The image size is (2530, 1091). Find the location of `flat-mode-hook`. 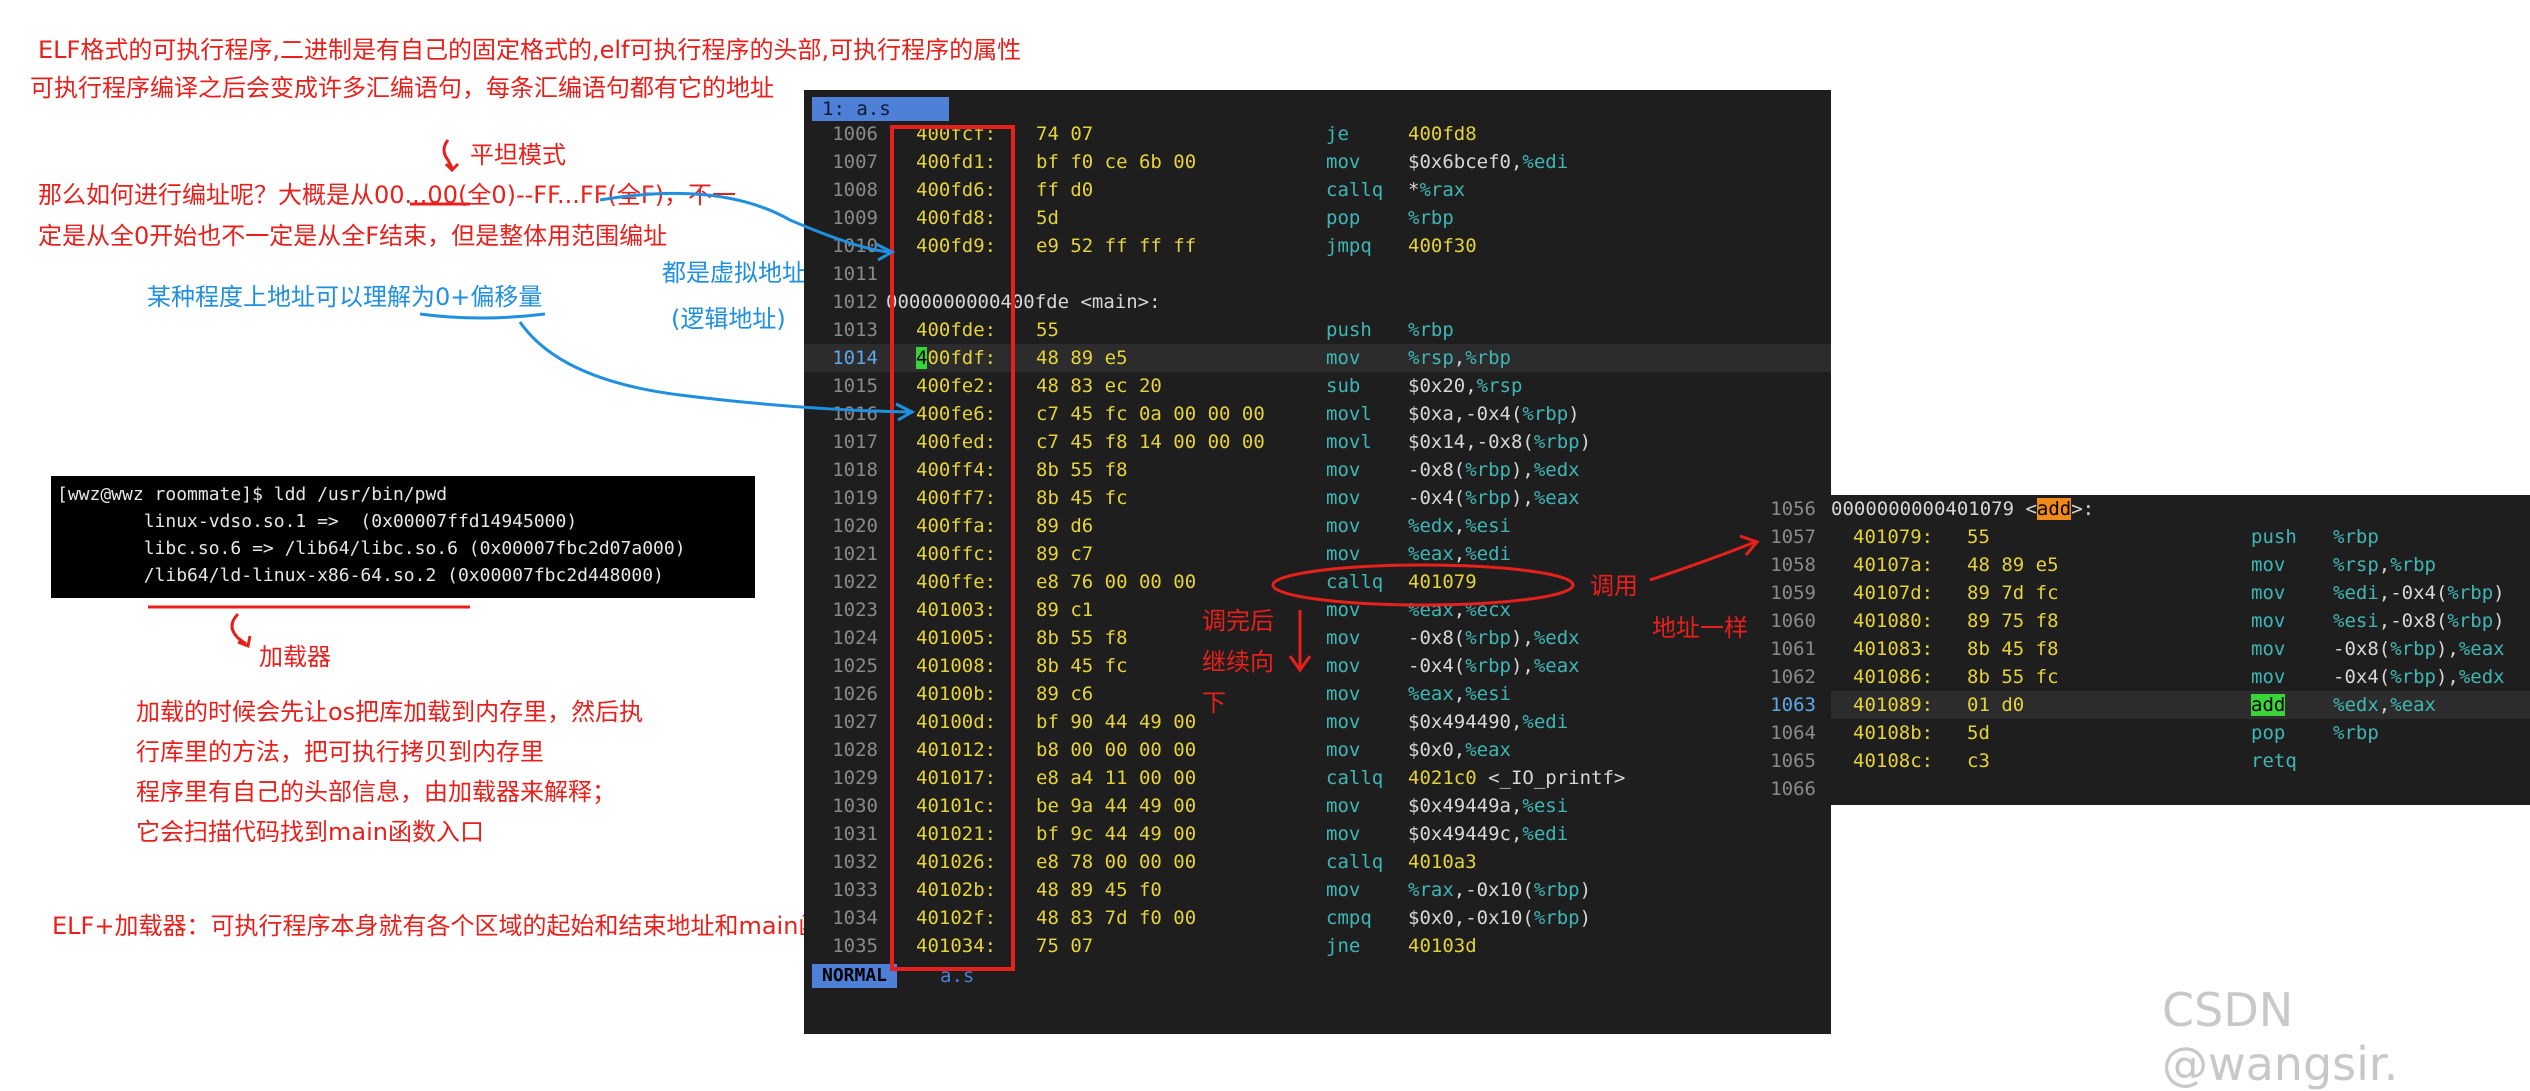

flat-mode-hook is located at coordinates (451, 156).